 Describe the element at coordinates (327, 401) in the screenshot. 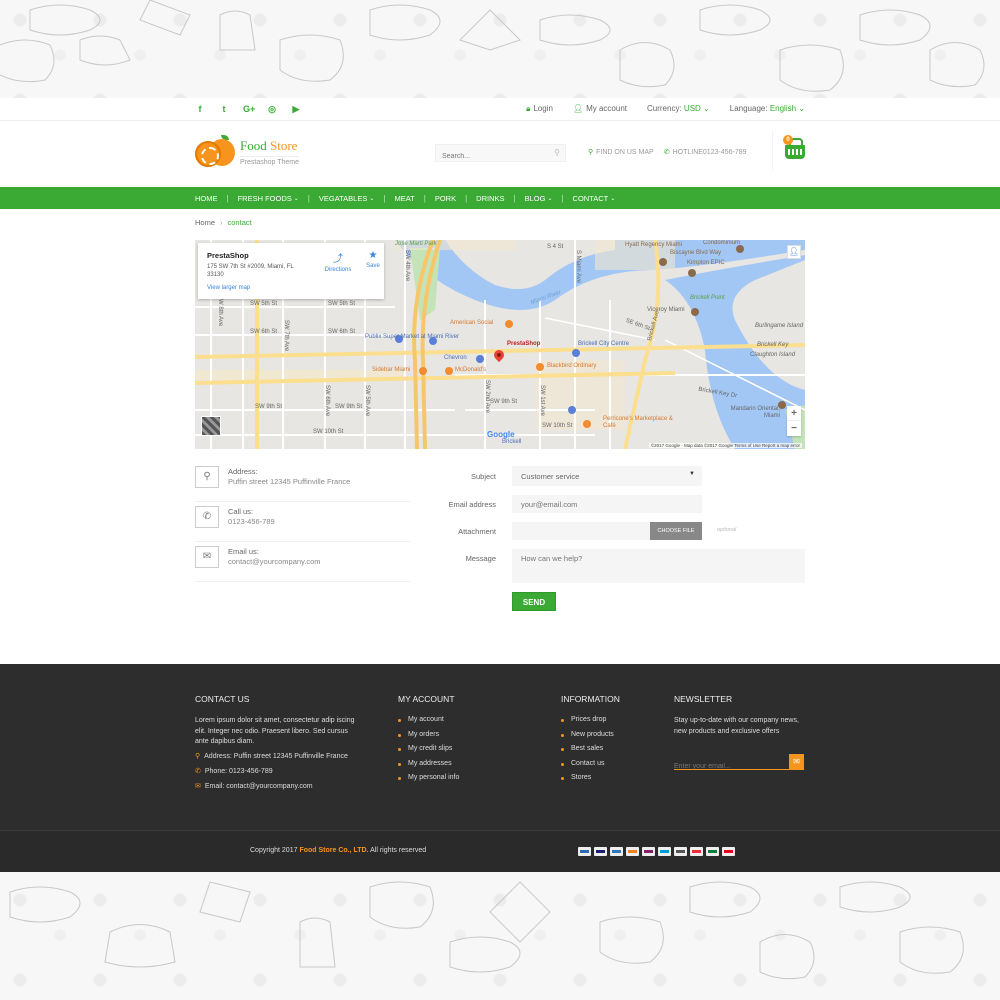

I see `map-label: SW 6th Ave` at that location.